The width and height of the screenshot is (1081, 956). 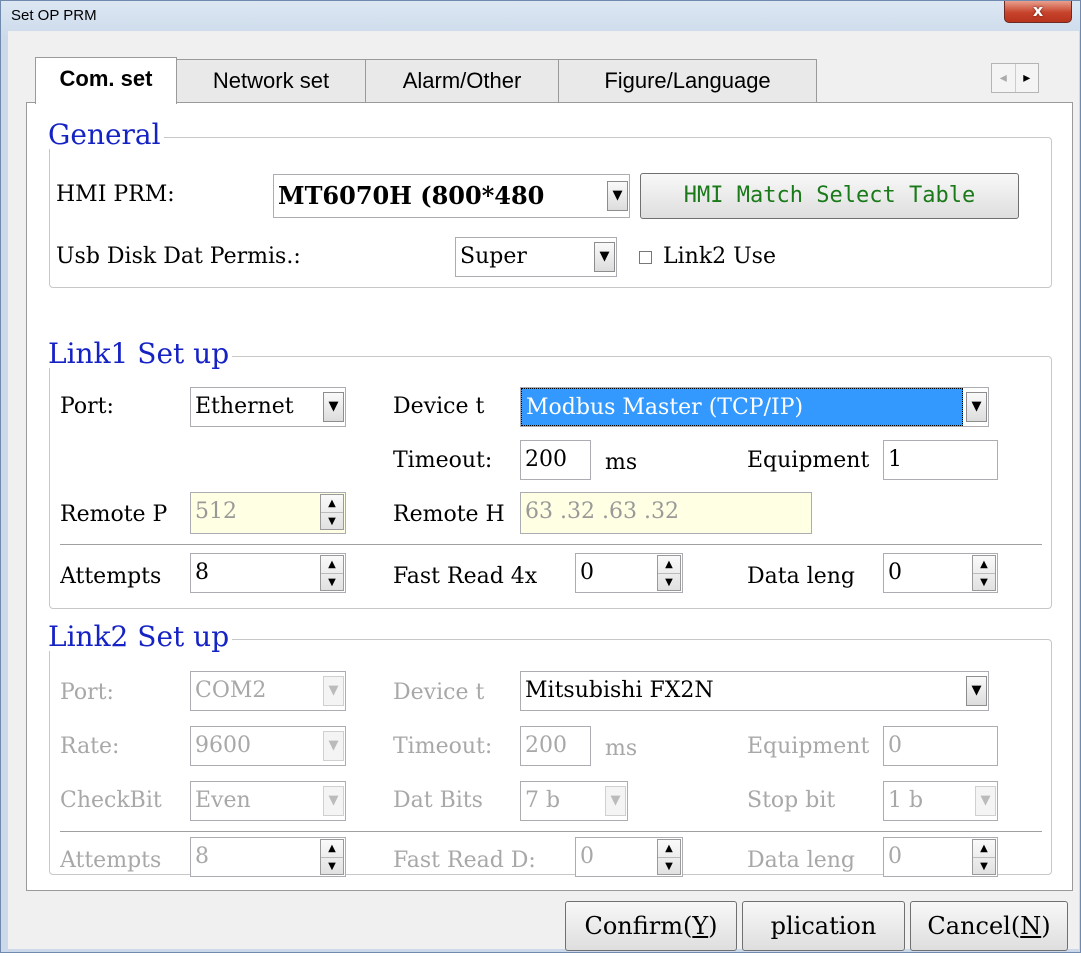 I want to click on window-title: Set OP PRM, so click(x=54, y=15).